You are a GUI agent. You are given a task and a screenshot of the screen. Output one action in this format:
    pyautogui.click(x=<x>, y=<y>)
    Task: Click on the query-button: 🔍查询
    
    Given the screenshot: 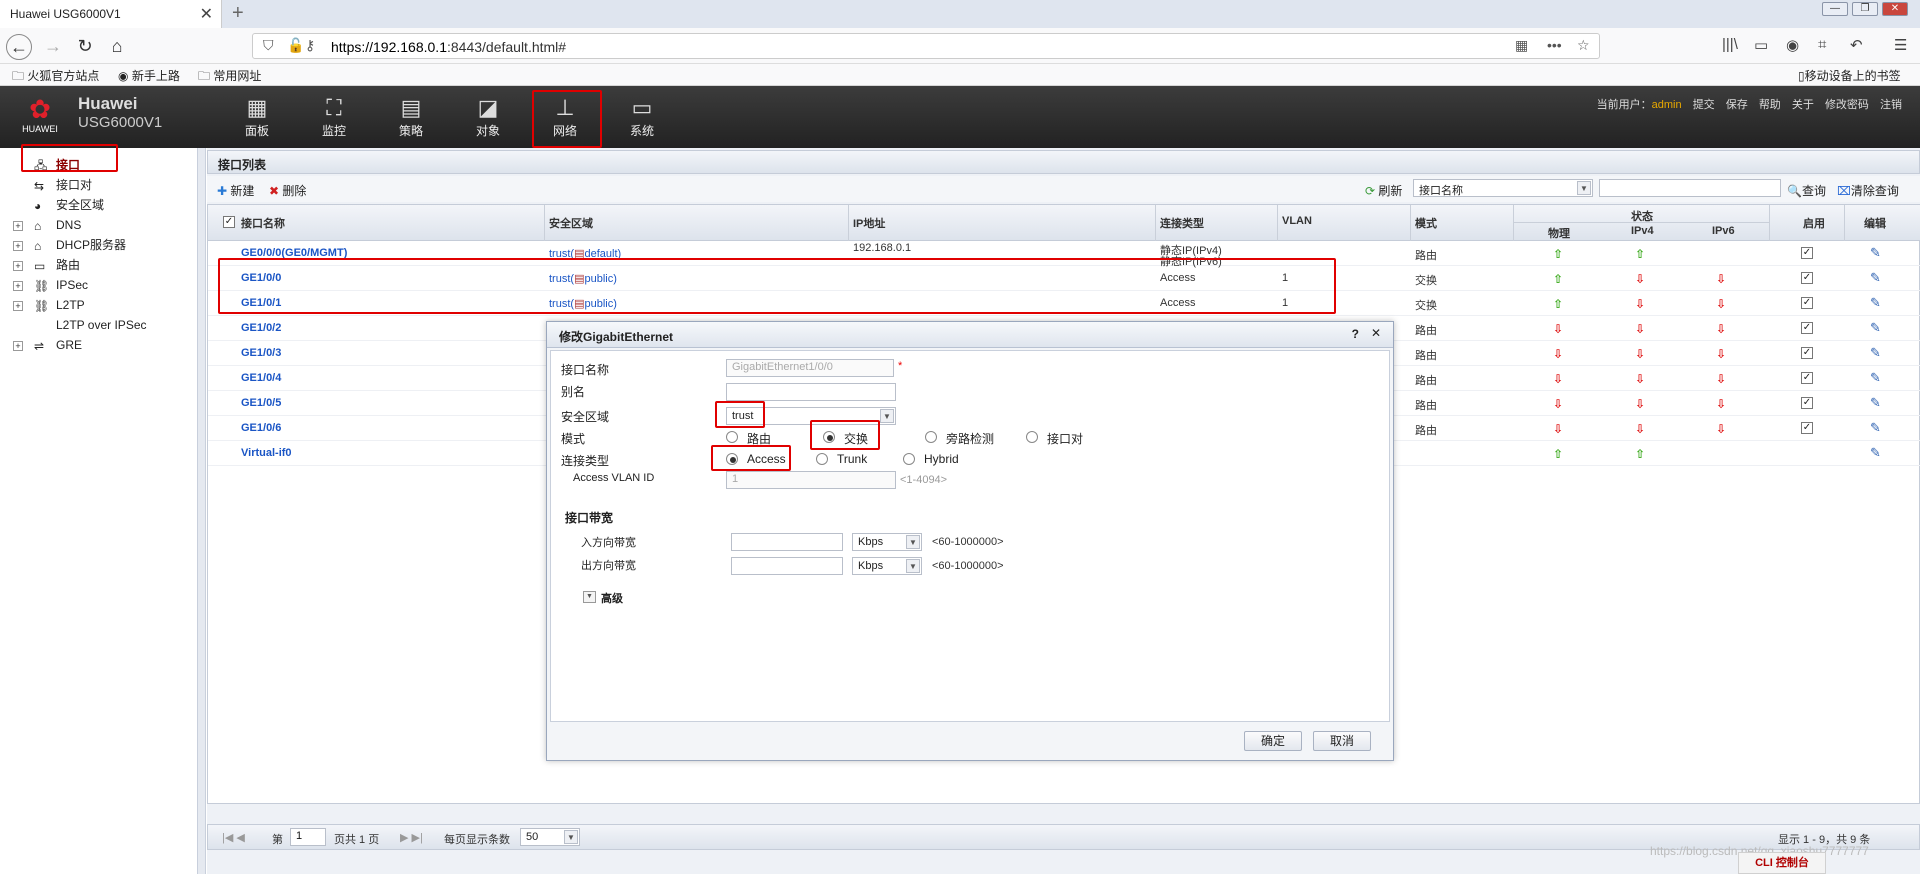 What is the action you would take?
    pyautogui.click(x=1806, y=190)
    